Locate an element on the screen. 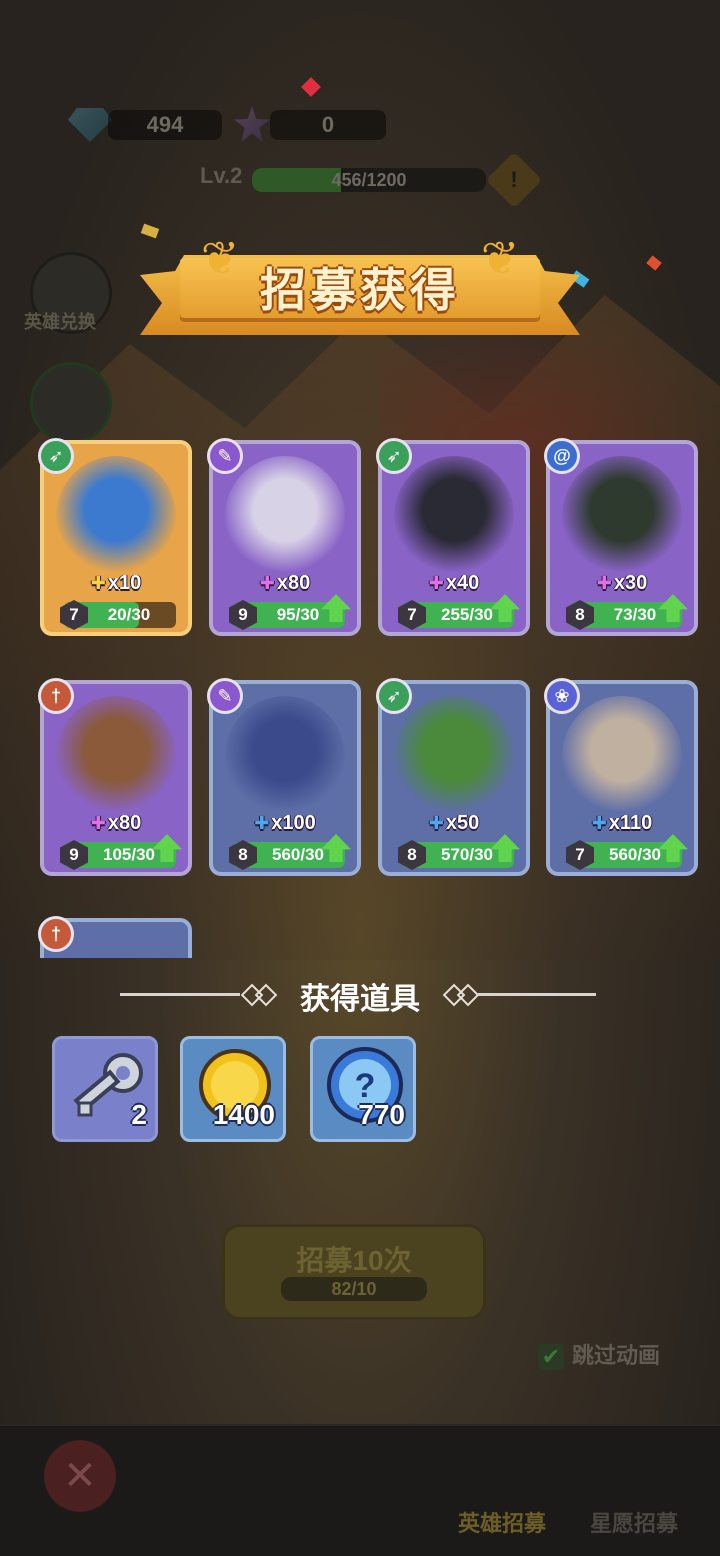 This screenshot has width=720, height=1556. divider-right is located at coordinates (537, 994).